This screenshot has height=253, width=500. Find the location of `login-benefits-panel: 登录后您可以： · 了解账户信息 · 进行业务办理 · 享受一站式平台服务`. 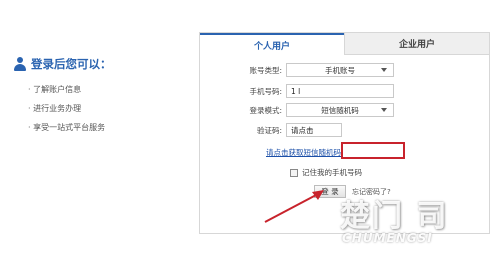

login-benefits-panel: 登录后您可以： · 了解账户信息 · 进行业务办理 · 享受一站式平台服务 is located at coordinates (104, 96).